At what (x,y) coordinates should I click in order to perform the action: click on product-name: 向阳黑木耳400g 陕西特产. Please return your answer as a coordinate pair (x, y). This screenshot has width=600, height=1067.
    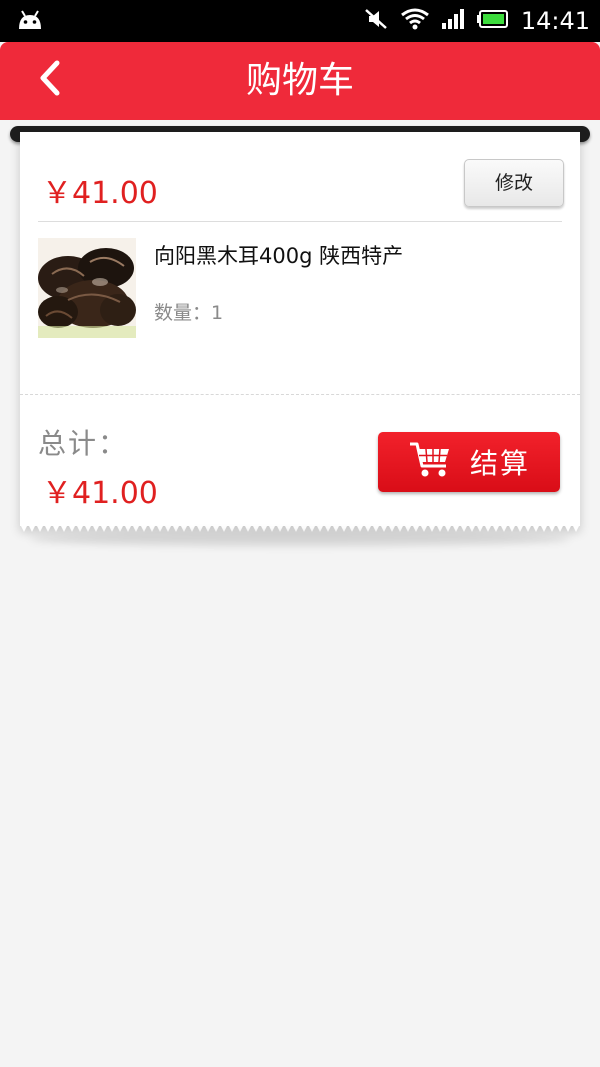
    Looking at the image, I should click on (278, 255).